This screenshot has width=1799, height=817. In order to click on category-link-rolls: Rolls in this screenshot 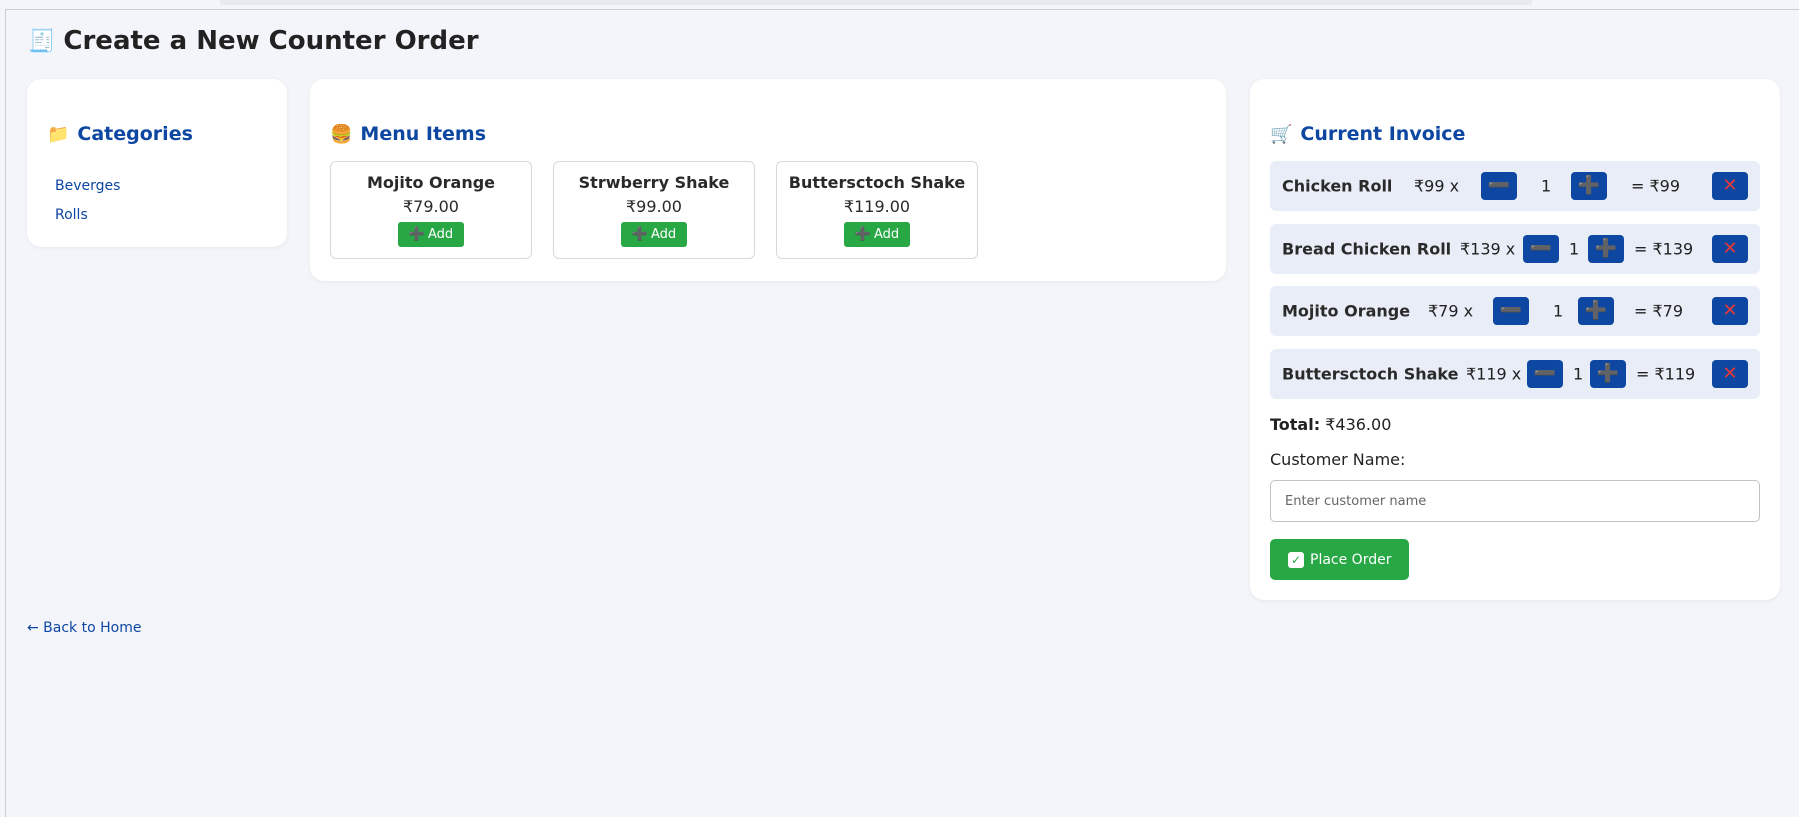, I will do `click(71, 215)`.